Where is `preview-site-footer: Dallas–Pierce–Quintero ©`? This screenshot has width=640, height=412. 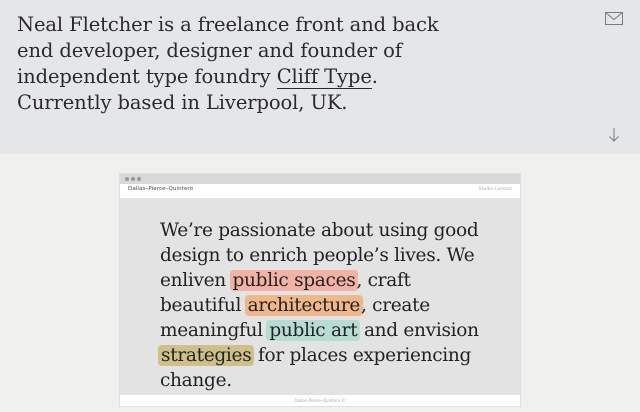 preview-site-footer: Dallas–Pierce–Quintero © is located at coordinates (320, 400).